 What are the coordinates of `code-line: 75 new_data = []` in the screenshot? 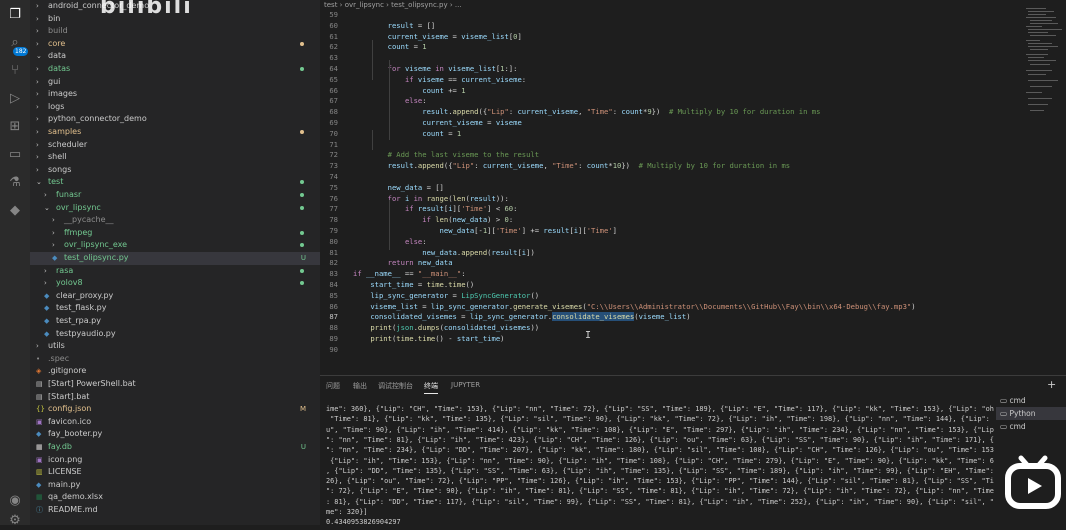 It's located at (670, 188).